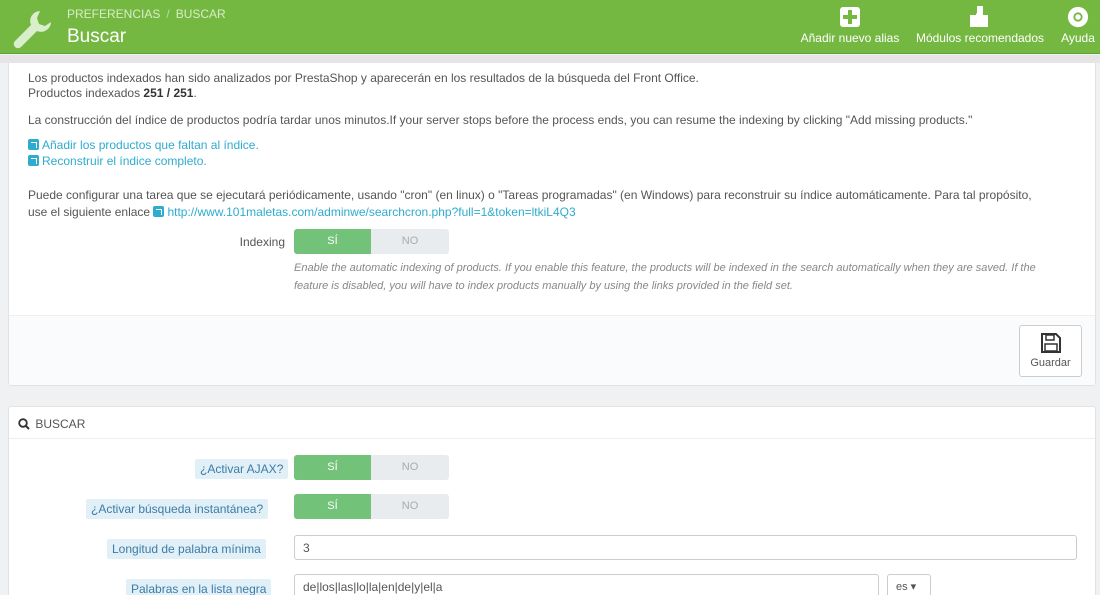 This screenshot has width=1100, height=595. I want to click on panel-footer, so click(552, 350).